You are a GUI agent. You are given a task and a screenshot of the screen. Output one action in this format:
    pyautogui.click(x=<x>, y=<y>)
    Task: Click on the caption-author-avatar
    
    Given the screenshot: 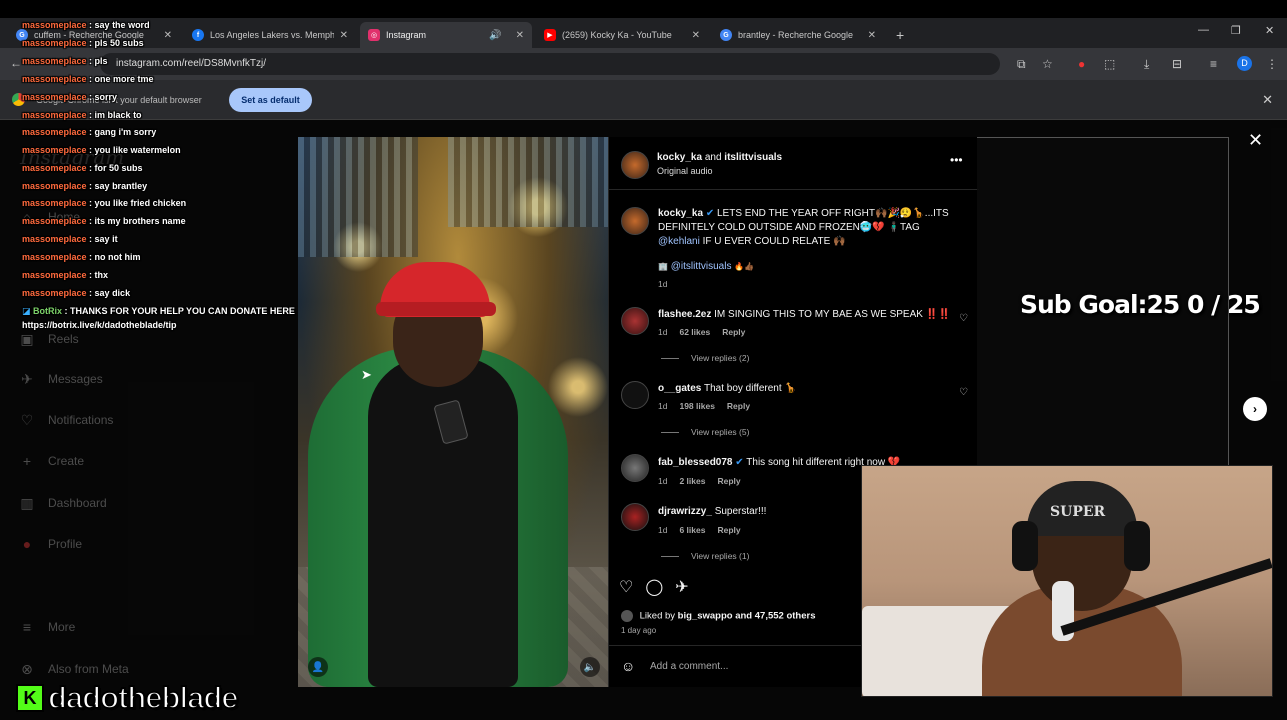 What is the action you would take?
    pyautogui.click(x=635, y=221)
    